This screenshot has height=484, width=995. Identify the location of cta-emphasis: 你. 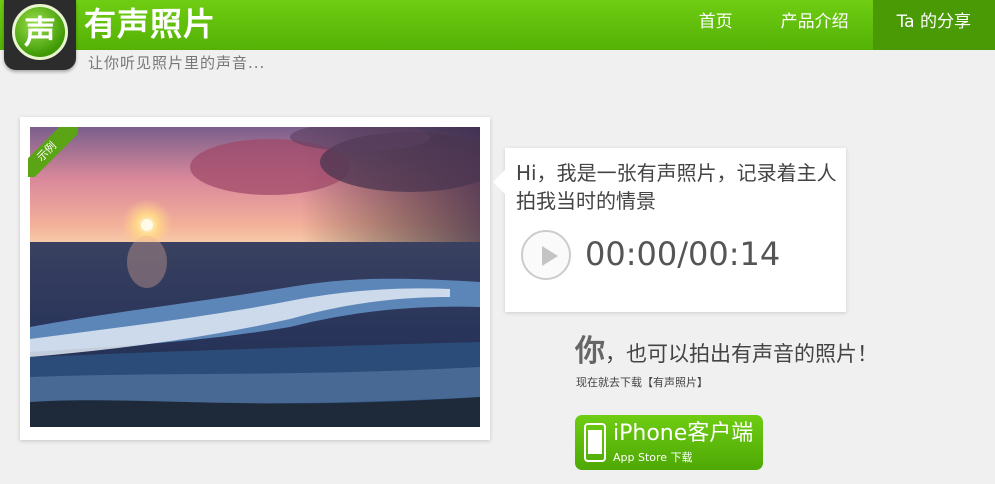
(590, 351).